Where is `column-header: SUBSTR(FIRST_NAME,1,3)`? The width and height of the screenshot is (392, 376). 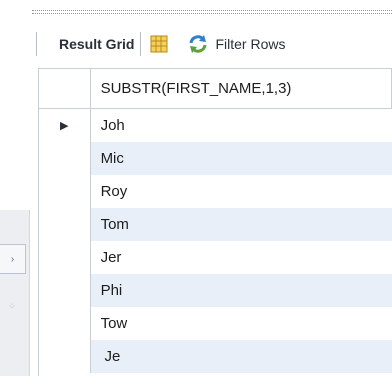
column-header: SUBSTR(FIRST_NAME,1,3) is located at coordinates (241, 88).